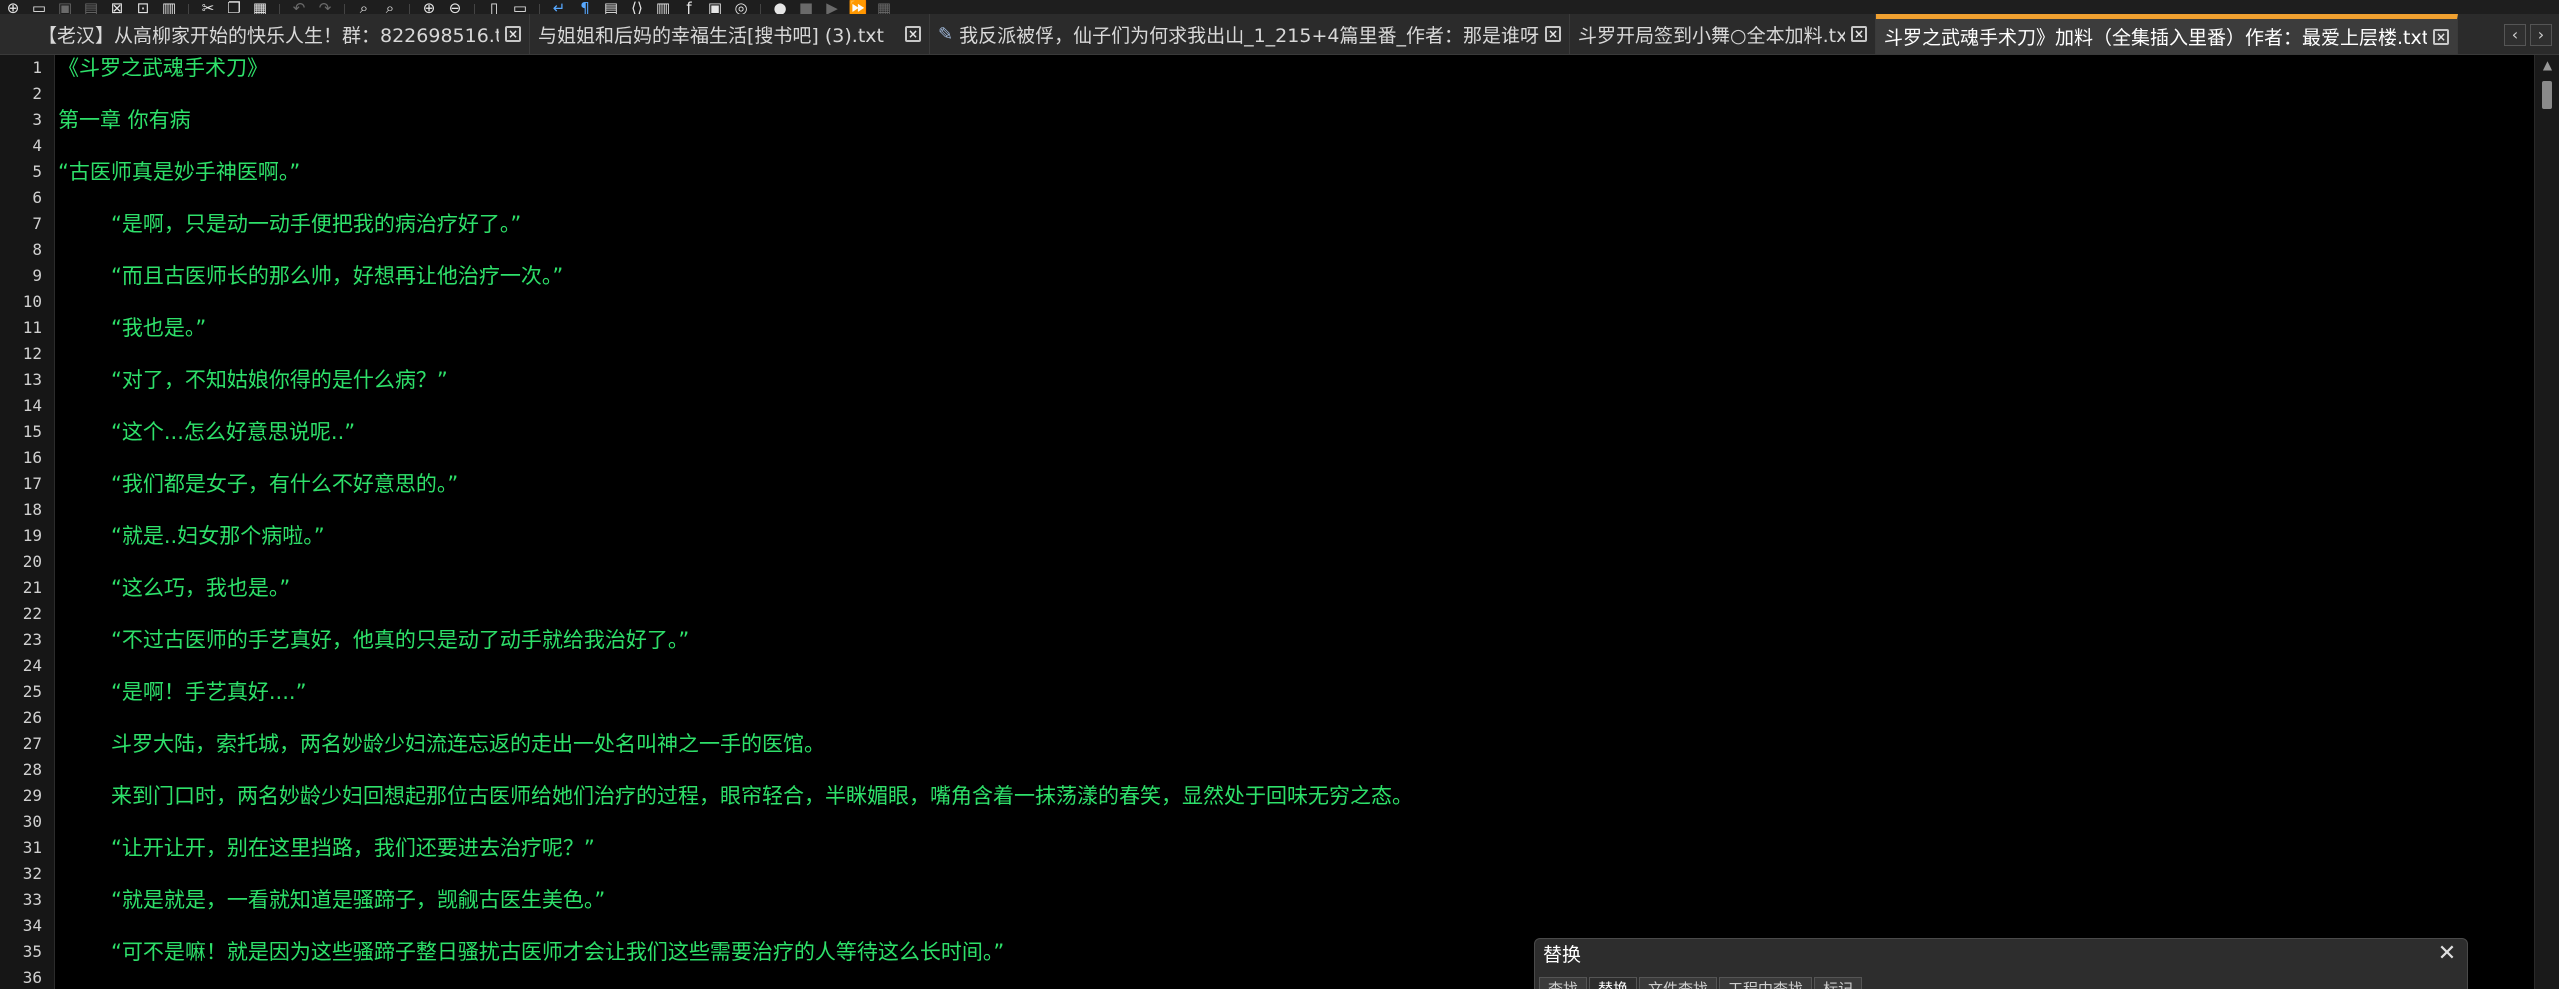 The height and width of the screenshot is (989, 2559). What do you see at coordinates (1265, 406) in the screenshot?
I see `editor-line: 14` at bounding box center [1265, 406].